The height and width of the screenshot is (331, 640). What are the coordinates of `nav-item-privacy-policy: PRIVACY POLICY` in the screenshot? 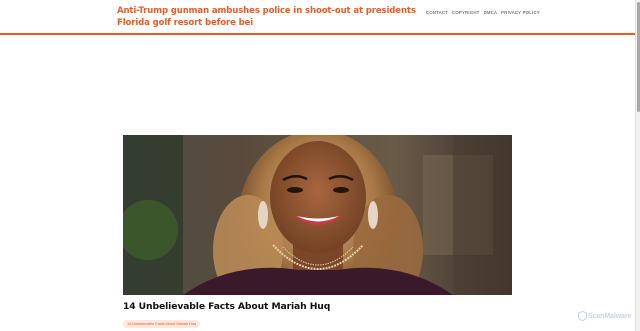 It's located at (520, 12).